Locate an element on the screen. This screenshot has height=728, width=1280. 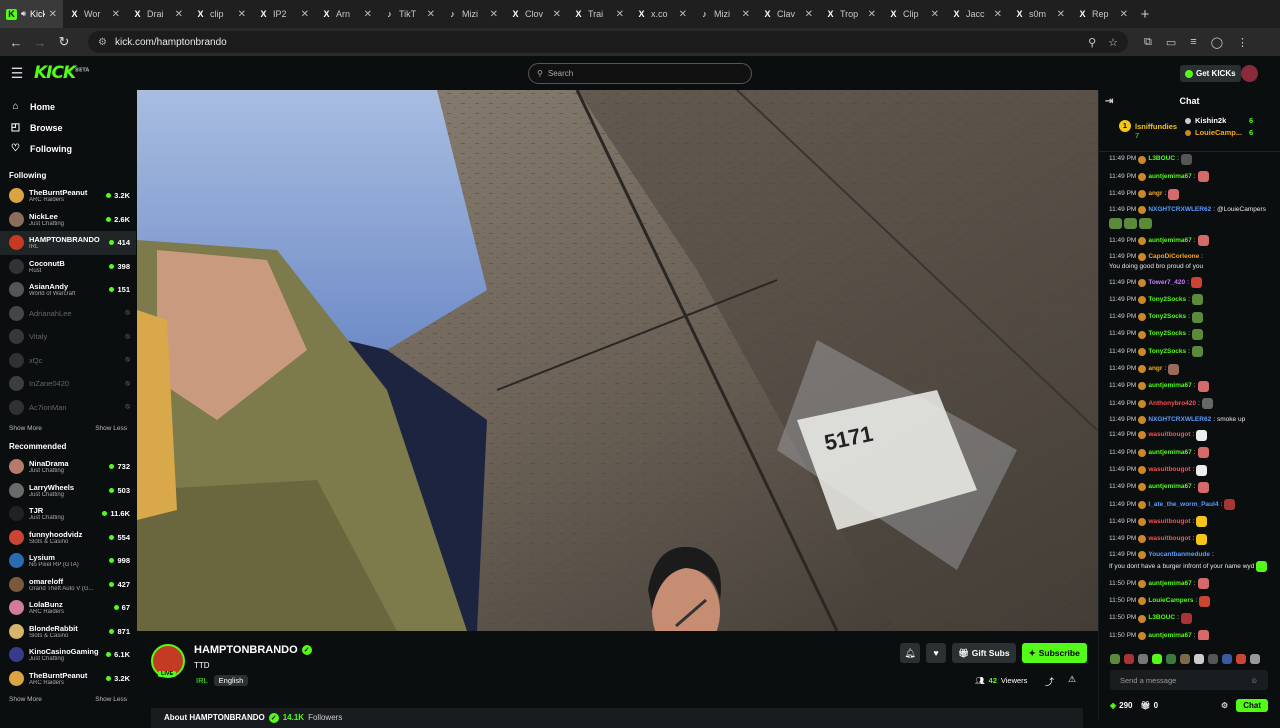
browser-tab: X Rep ✕ is located at coordinates (1102, 14).